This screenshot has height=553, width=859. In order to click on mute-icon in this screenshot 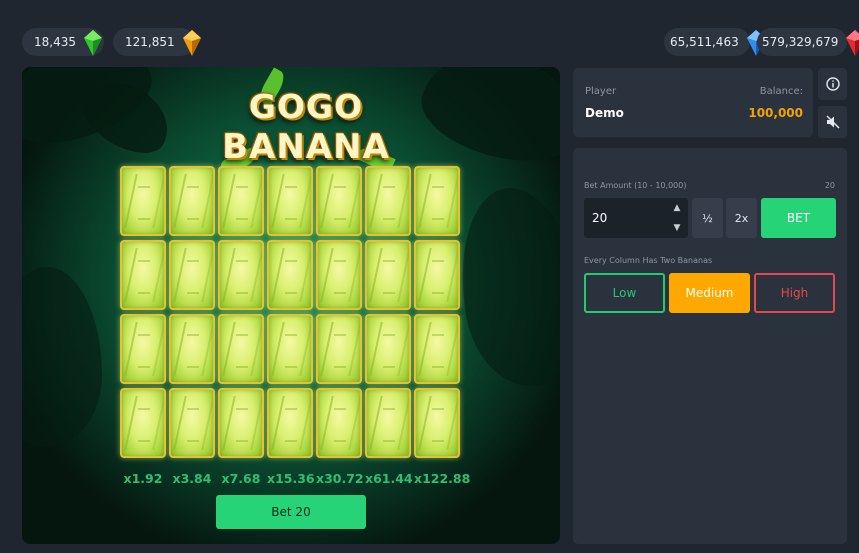, I will do `click(832, 122)`.